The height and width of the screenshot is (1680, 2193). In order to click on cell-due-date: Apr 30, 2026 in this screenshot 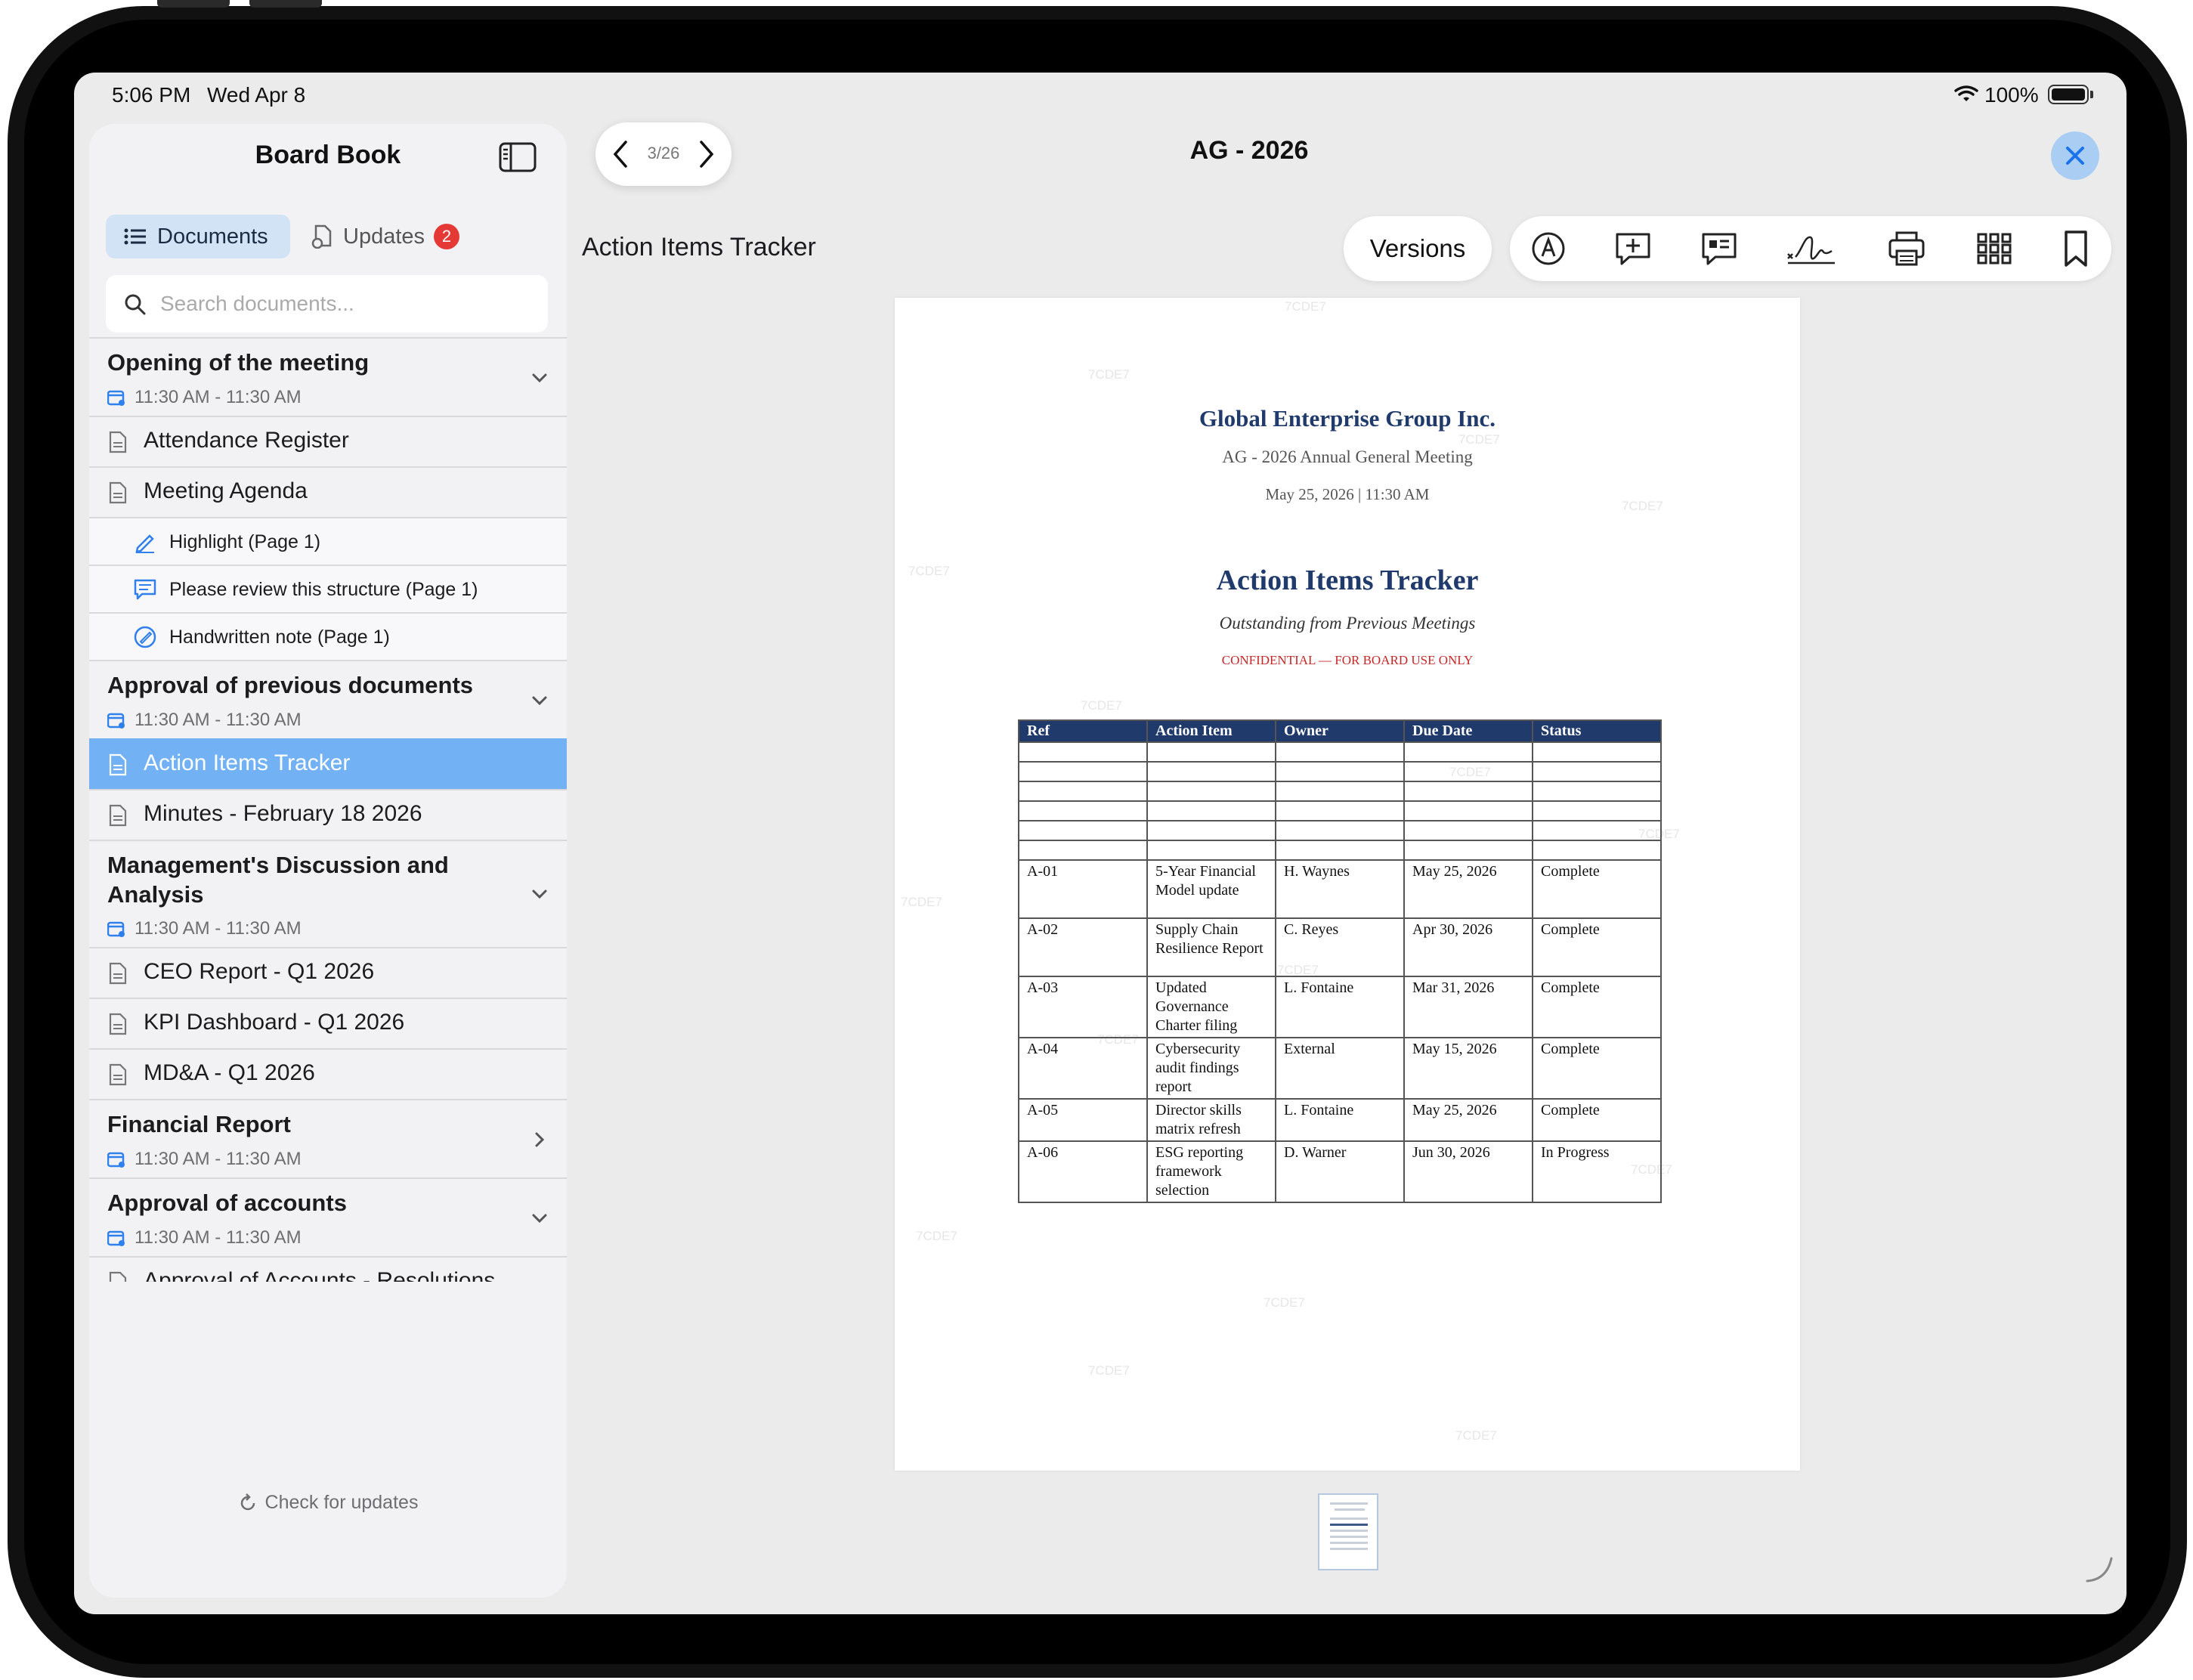, I will do `click(1468, 947)`.